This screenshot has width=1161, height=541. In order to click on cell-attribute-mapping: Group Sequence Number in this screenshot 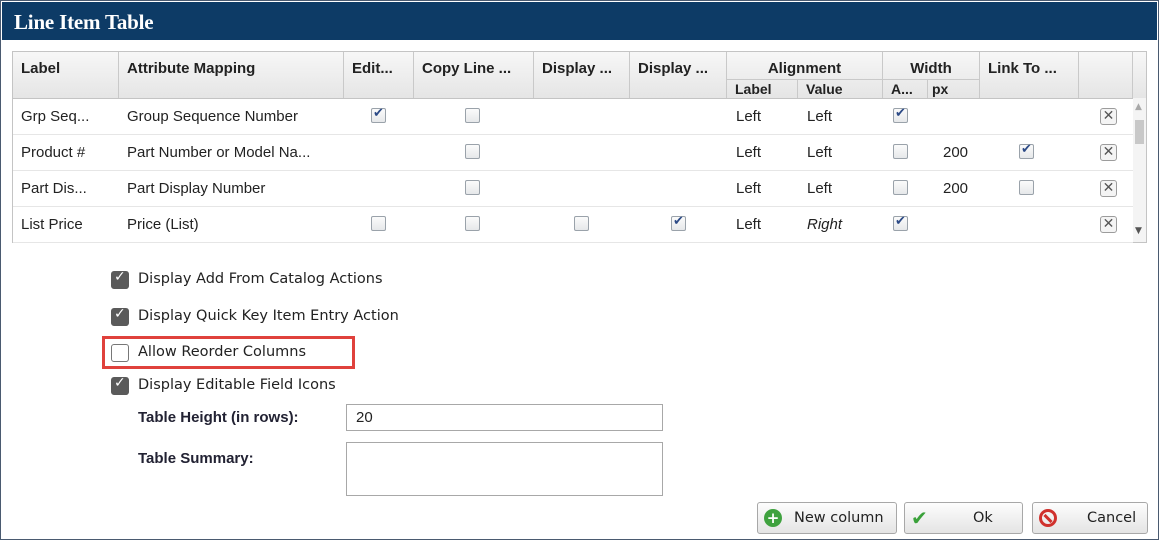, I will do `click(212, 116)`.